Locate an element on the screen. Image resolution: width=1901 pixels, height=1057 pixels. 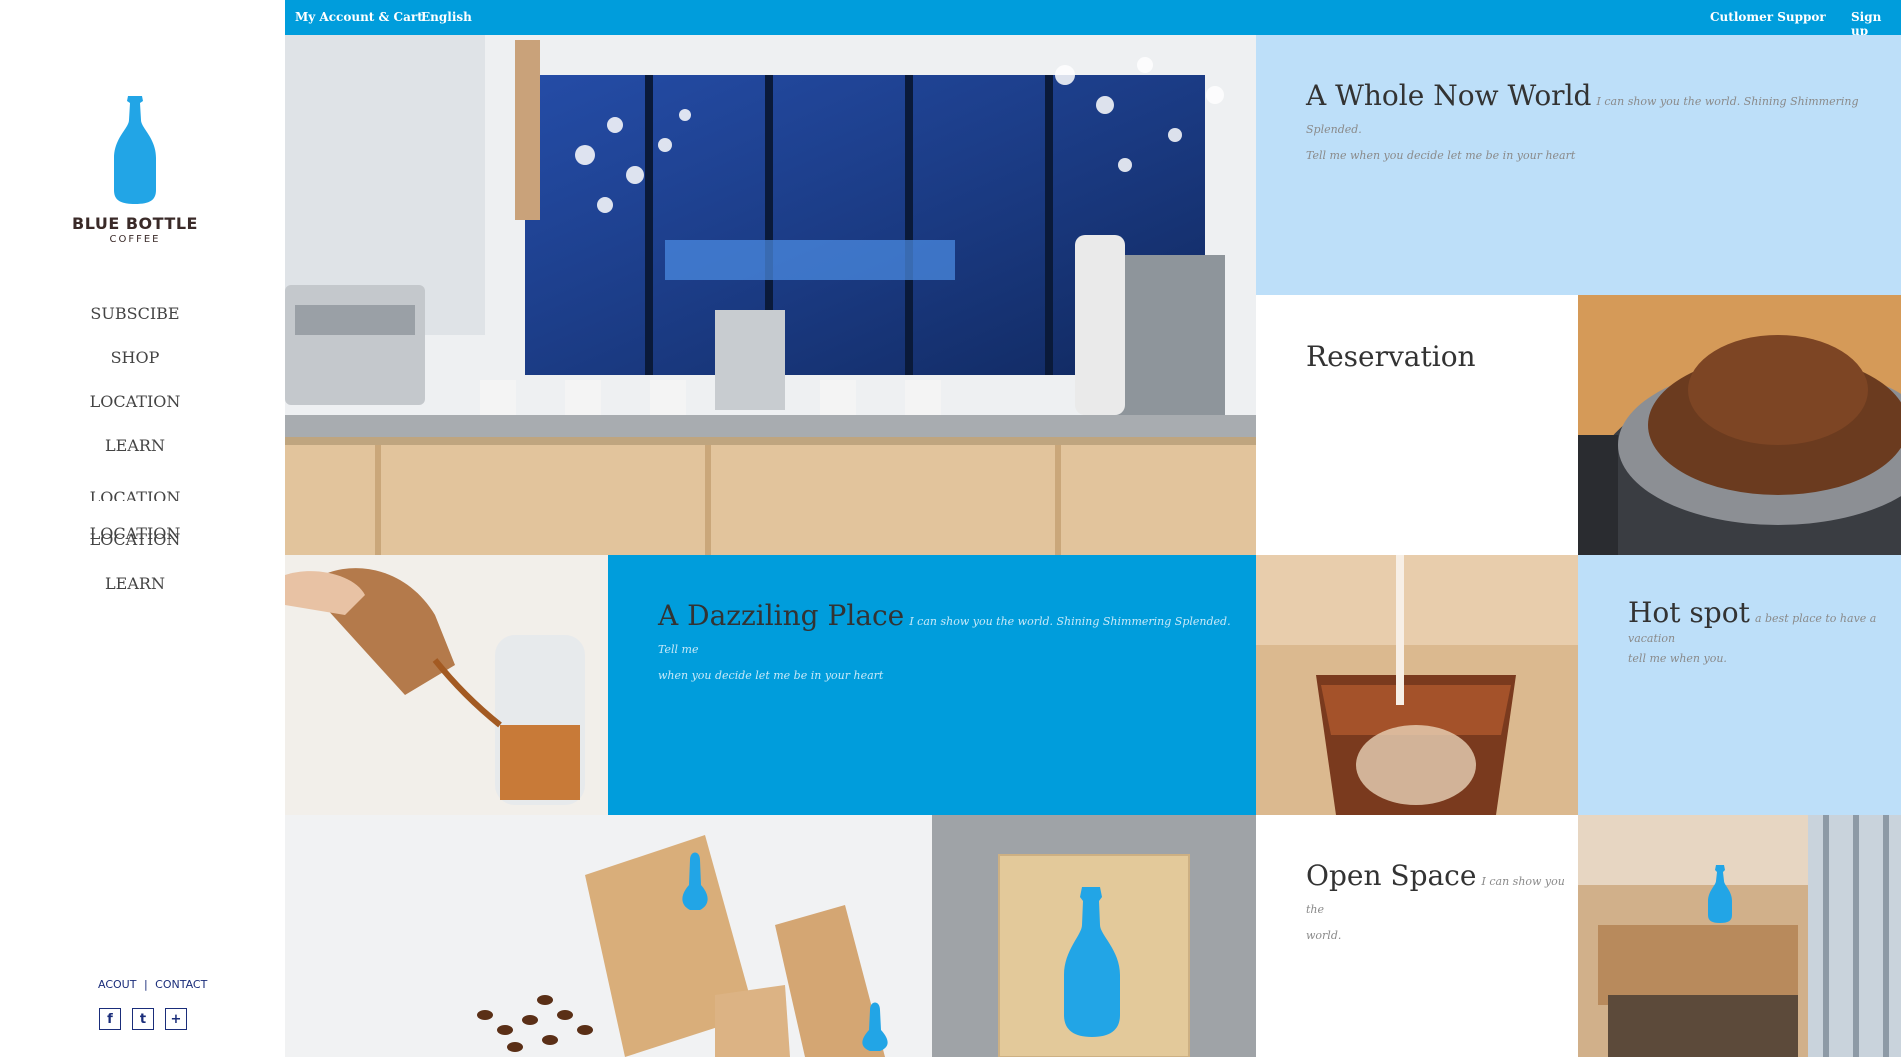
nav-location-4: LOCATION is located at coordinates (135, 539).